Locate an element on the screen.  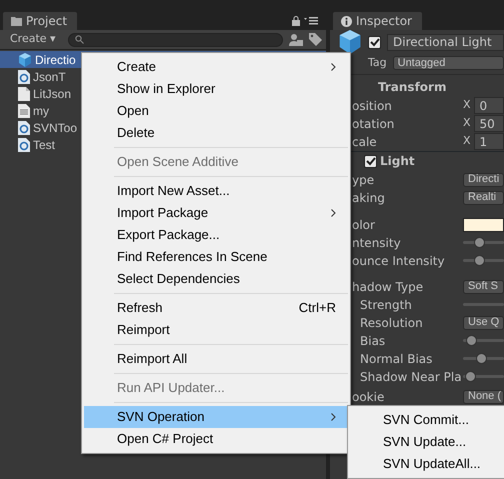
field-label: ookie is located at coordinates (368, 397).